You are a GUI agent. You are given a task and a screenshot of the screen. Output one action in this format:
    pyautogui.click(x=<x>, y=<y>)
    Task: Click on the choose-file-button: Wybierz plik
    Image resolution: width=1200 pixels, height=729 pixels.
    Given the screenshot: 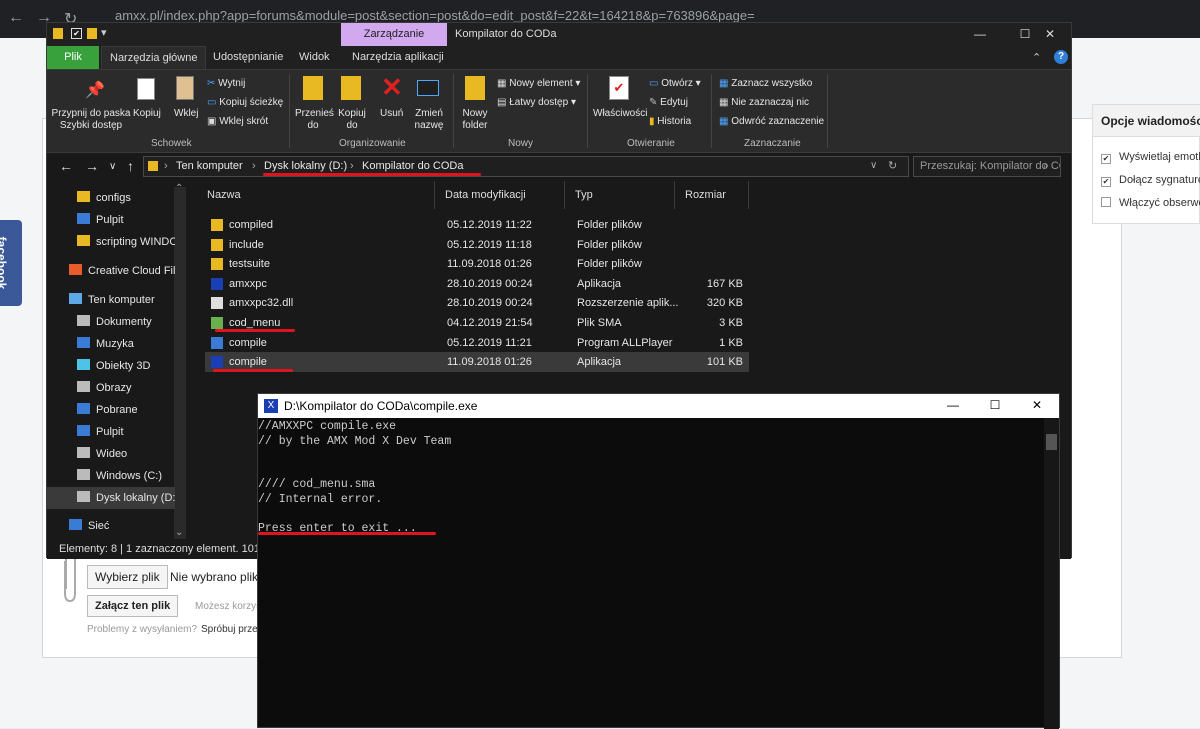 What is the action you would take?
    pyautogui.click(x=127, y=577)
    